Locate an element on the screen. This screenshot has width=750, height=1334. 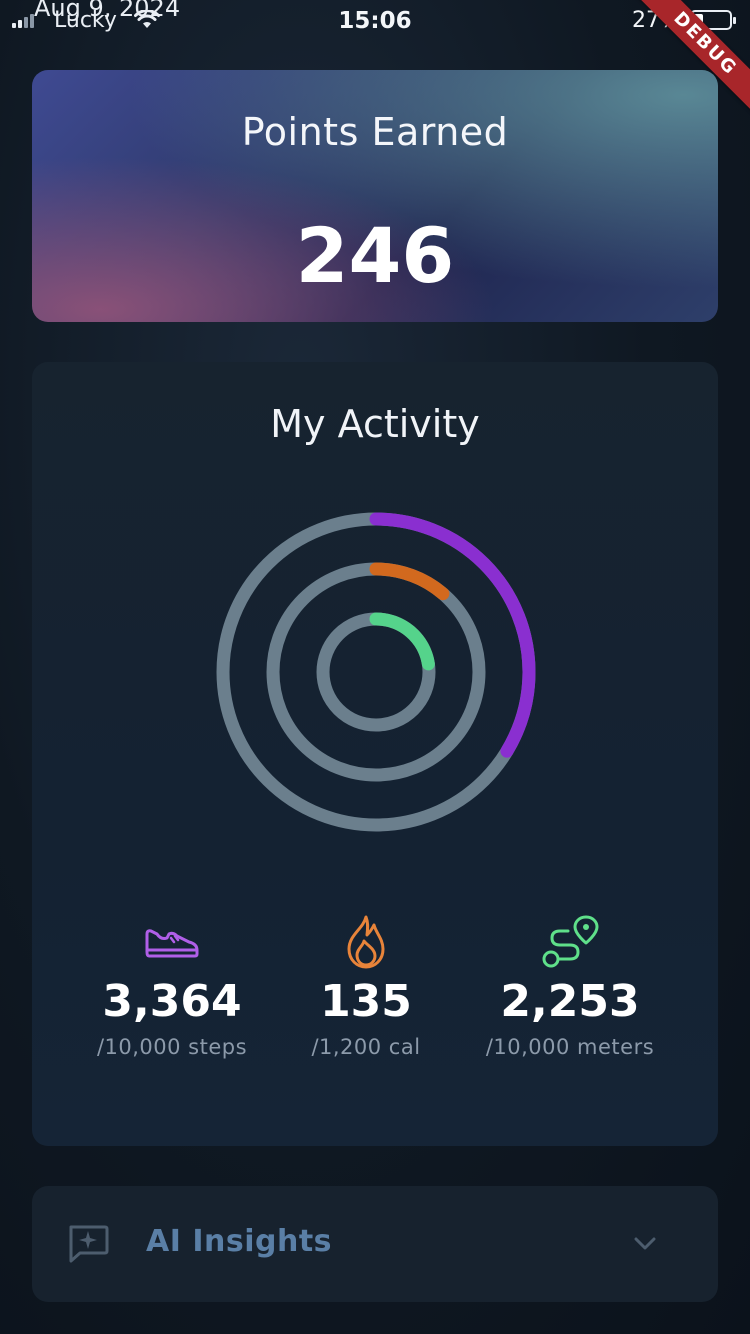
distance-value: 2,253 is located at coordinates (570, 1001).